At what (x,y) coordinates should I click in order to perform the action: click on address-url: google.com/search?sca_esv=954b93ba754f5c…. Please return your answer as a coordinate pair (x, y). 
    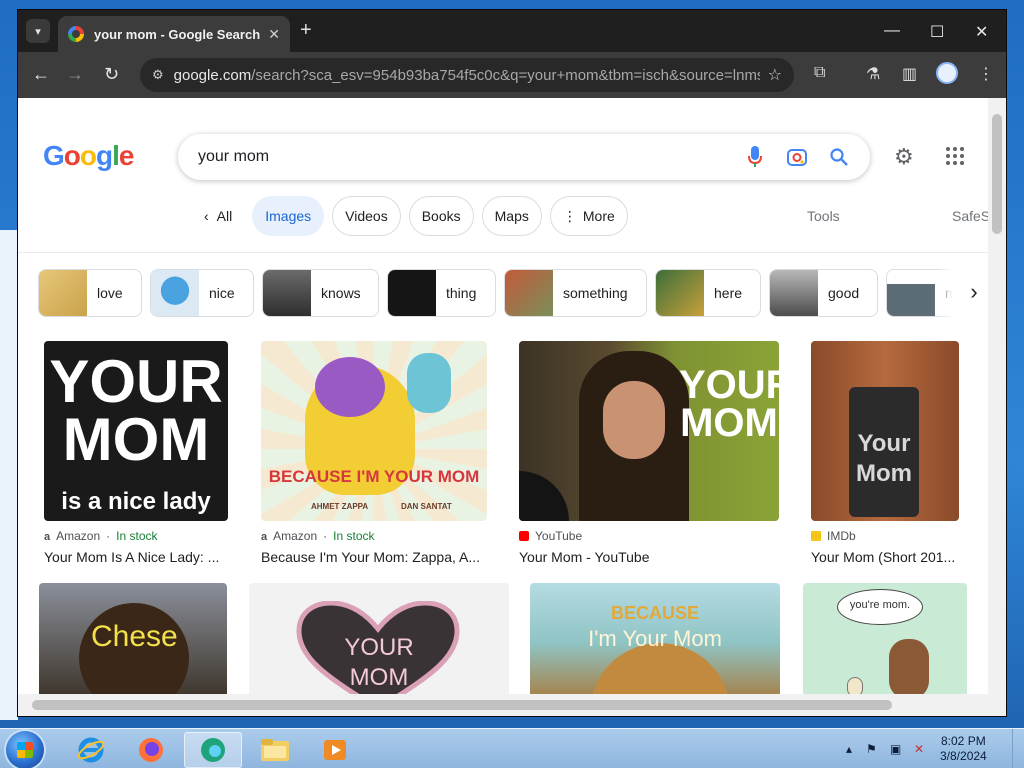
    Looking at the image, I should click on (467, 75).